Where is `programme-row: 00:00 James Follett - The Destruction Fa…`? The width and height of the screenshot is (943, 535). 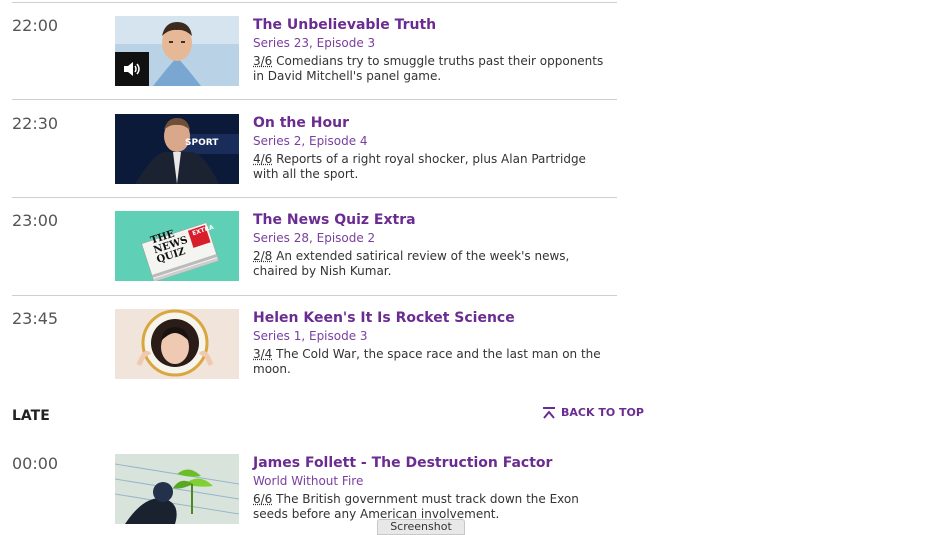
programme-row: 00:00 James Follett - The Destruction Fa… is located at coordinates (314, 492).